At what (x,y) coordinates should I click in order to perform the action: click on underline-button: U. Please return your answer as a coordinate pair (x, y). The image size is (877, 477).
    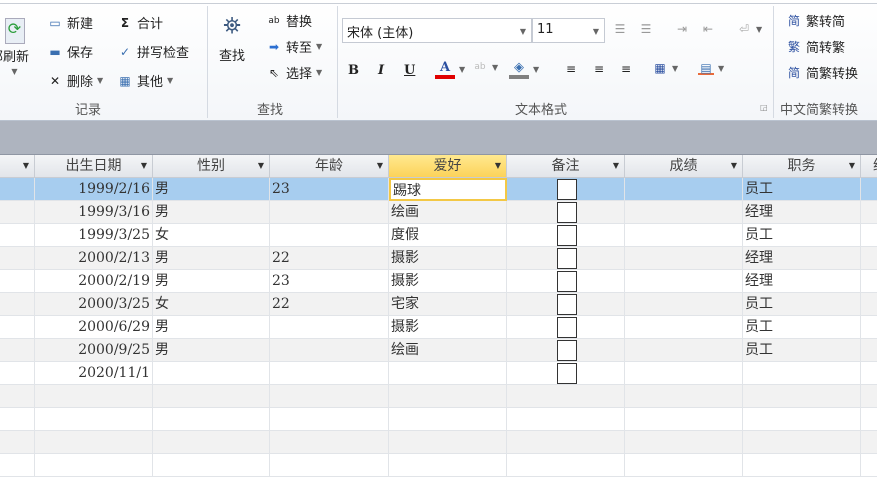
    Looking at the image, I should click on (409, 70).